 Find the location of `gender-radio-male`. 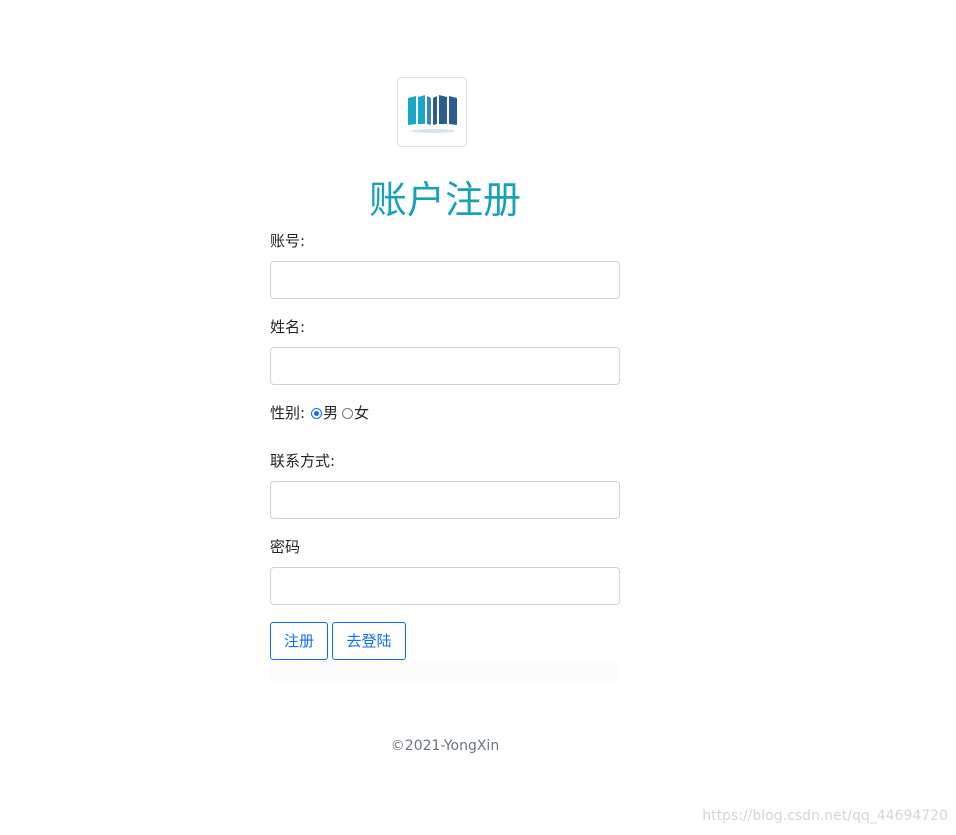

gender-radio-male is located at coordinates (317, 413).